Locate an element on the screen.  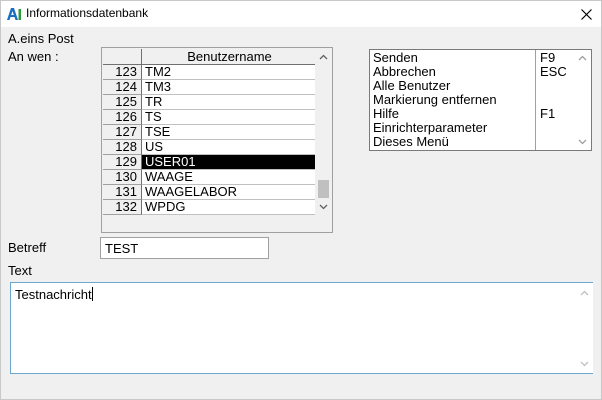
table-row: 124 TM3 is located at coordinates (210, 87).